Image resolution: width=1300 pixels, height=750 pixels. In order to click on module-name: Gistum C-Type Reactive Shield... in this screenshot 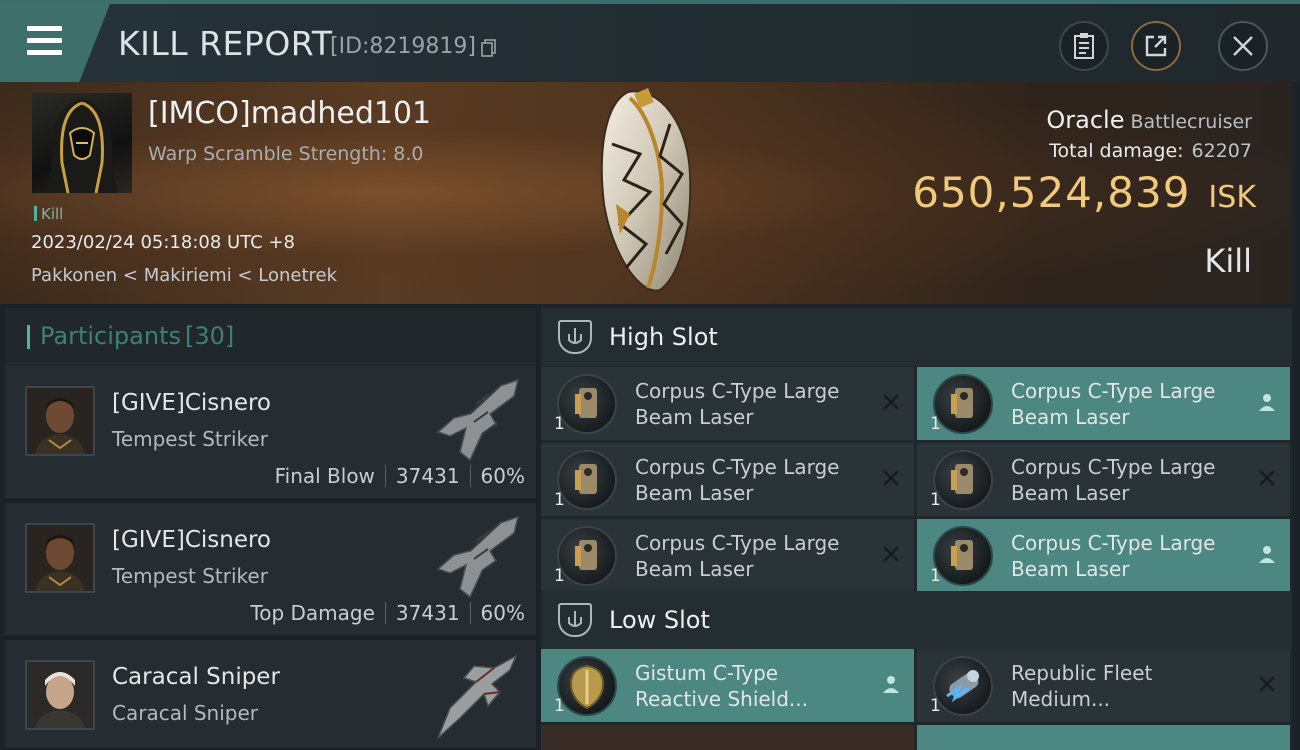, I will do `click(722, 686)`.